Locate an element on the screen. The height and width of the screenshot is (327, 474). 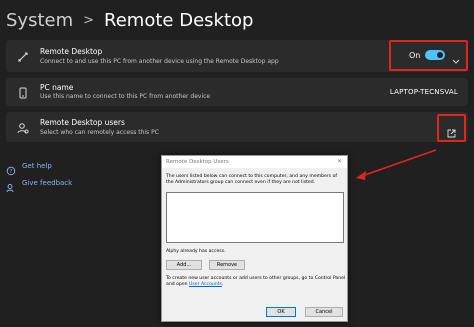
ok-button: OK is located at coordinates (281, 312).